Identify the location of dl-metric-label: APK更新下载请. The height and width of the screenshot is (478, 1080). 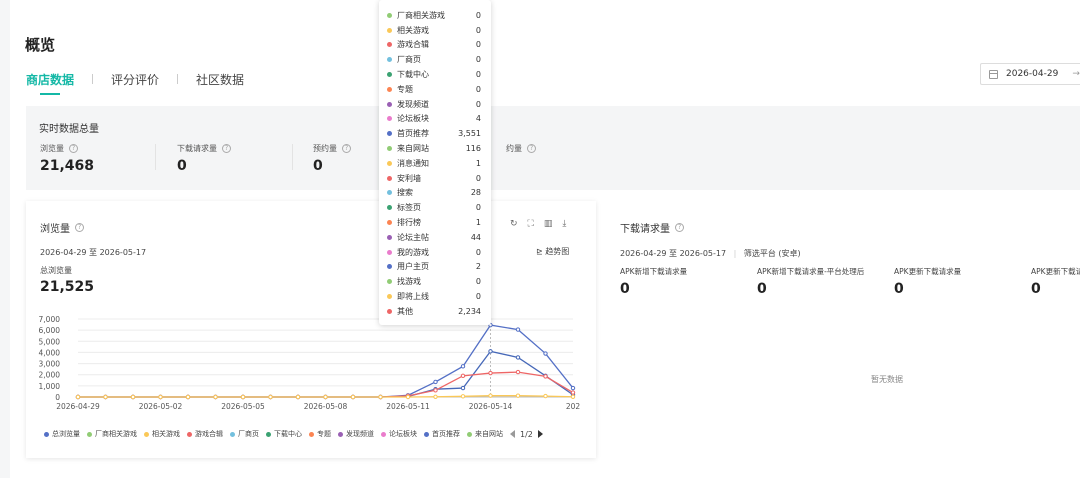
(1055, 271).